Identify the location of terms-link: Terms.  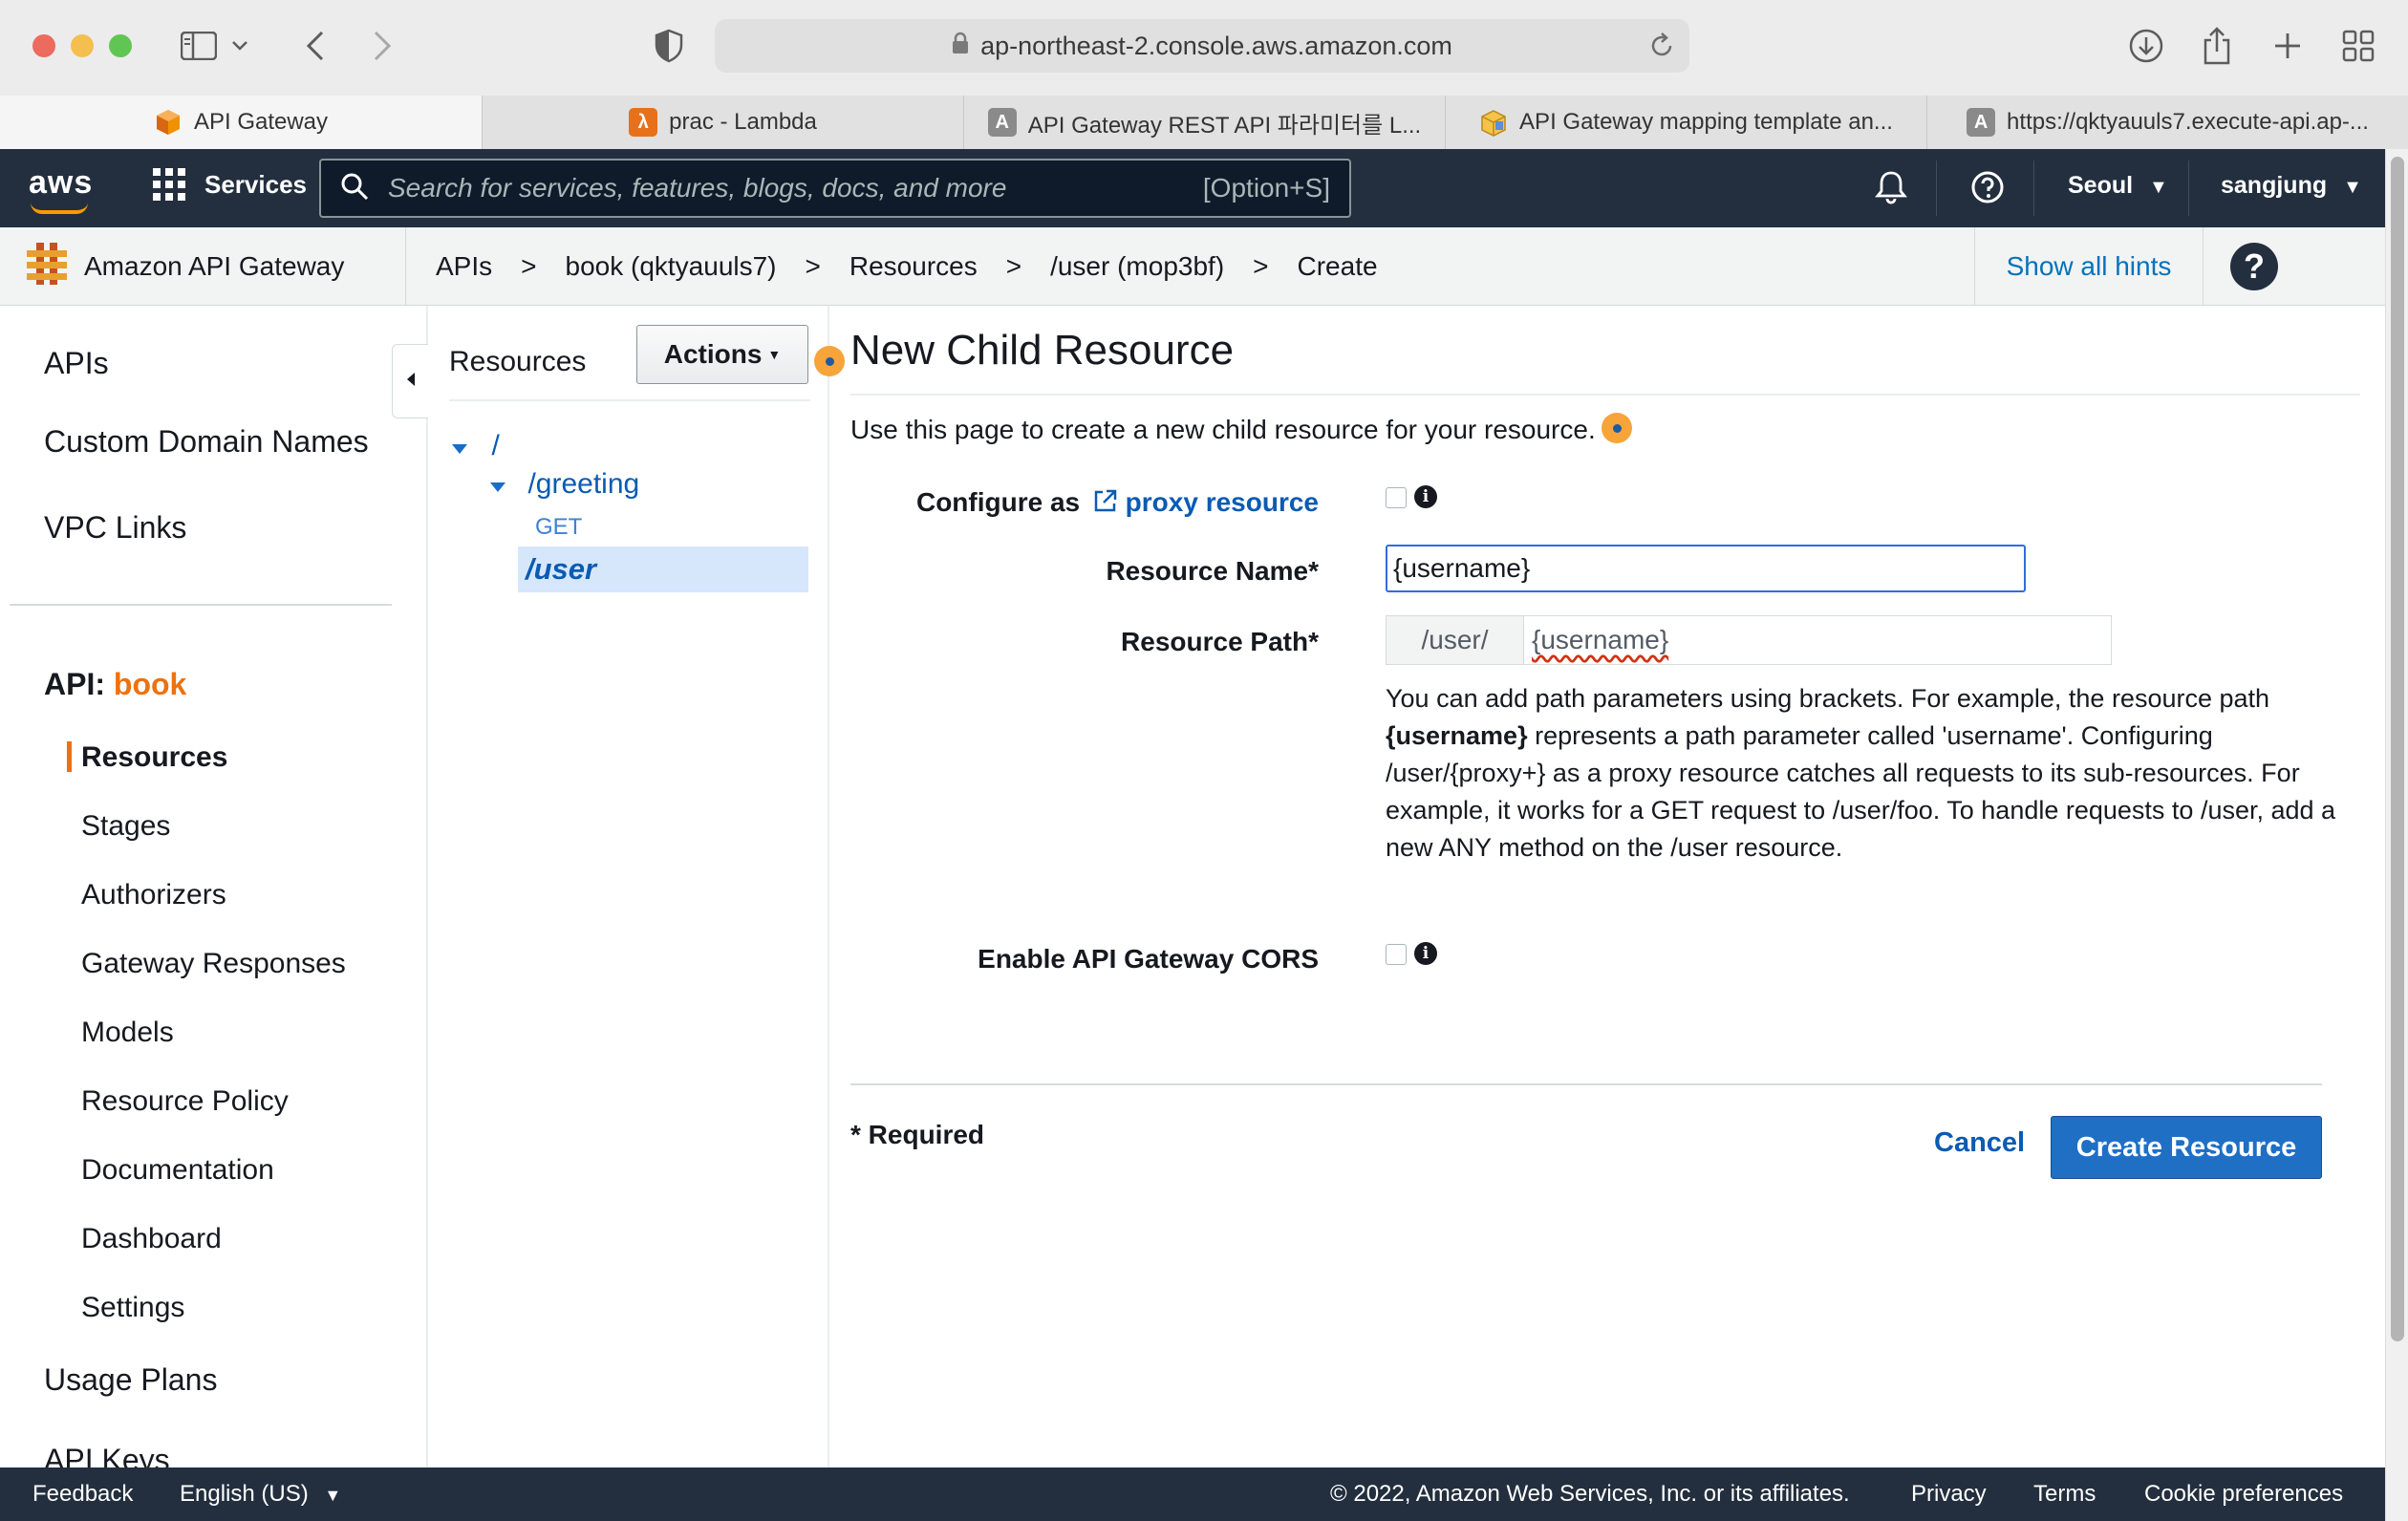
(2065, 1495).